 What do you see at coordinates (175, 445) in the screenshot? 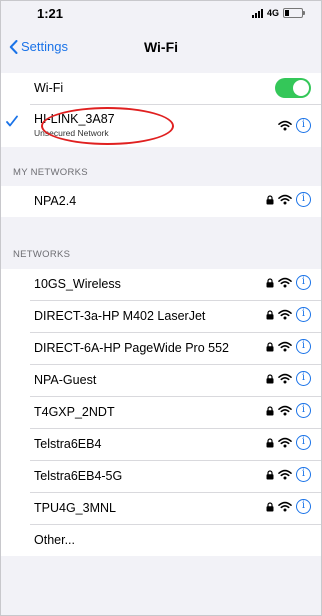
I see `network-row: Telstra6EB4 i` at bounding box center [175, 445].